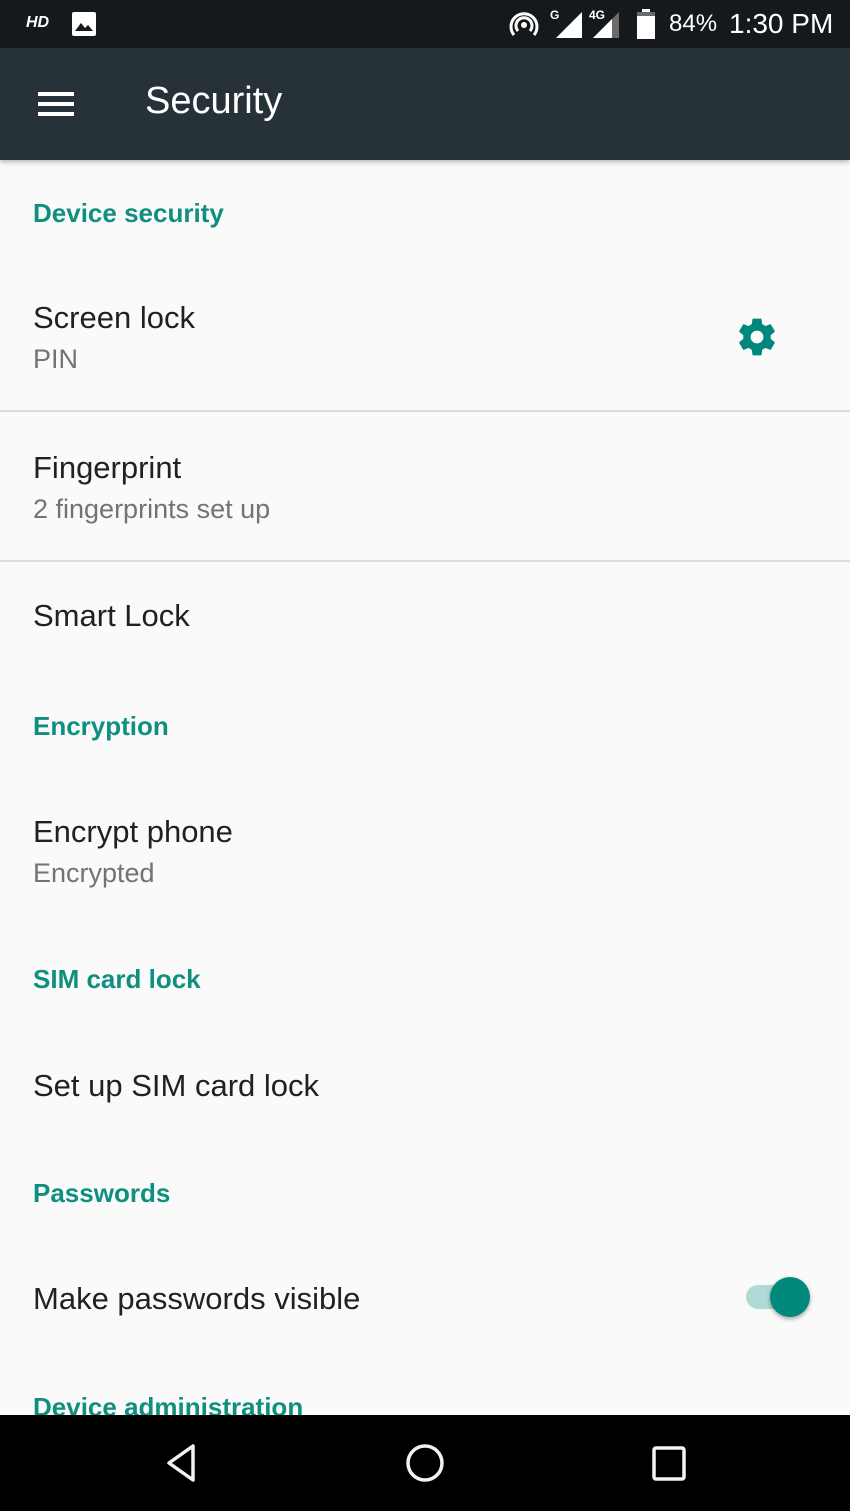 Image resolution: width=850 pixels, height=1511 pixels. Describe the element at coordinates (168, 1403) in the screenshot. I see `section-header-device-administration: Device administration` at that location.